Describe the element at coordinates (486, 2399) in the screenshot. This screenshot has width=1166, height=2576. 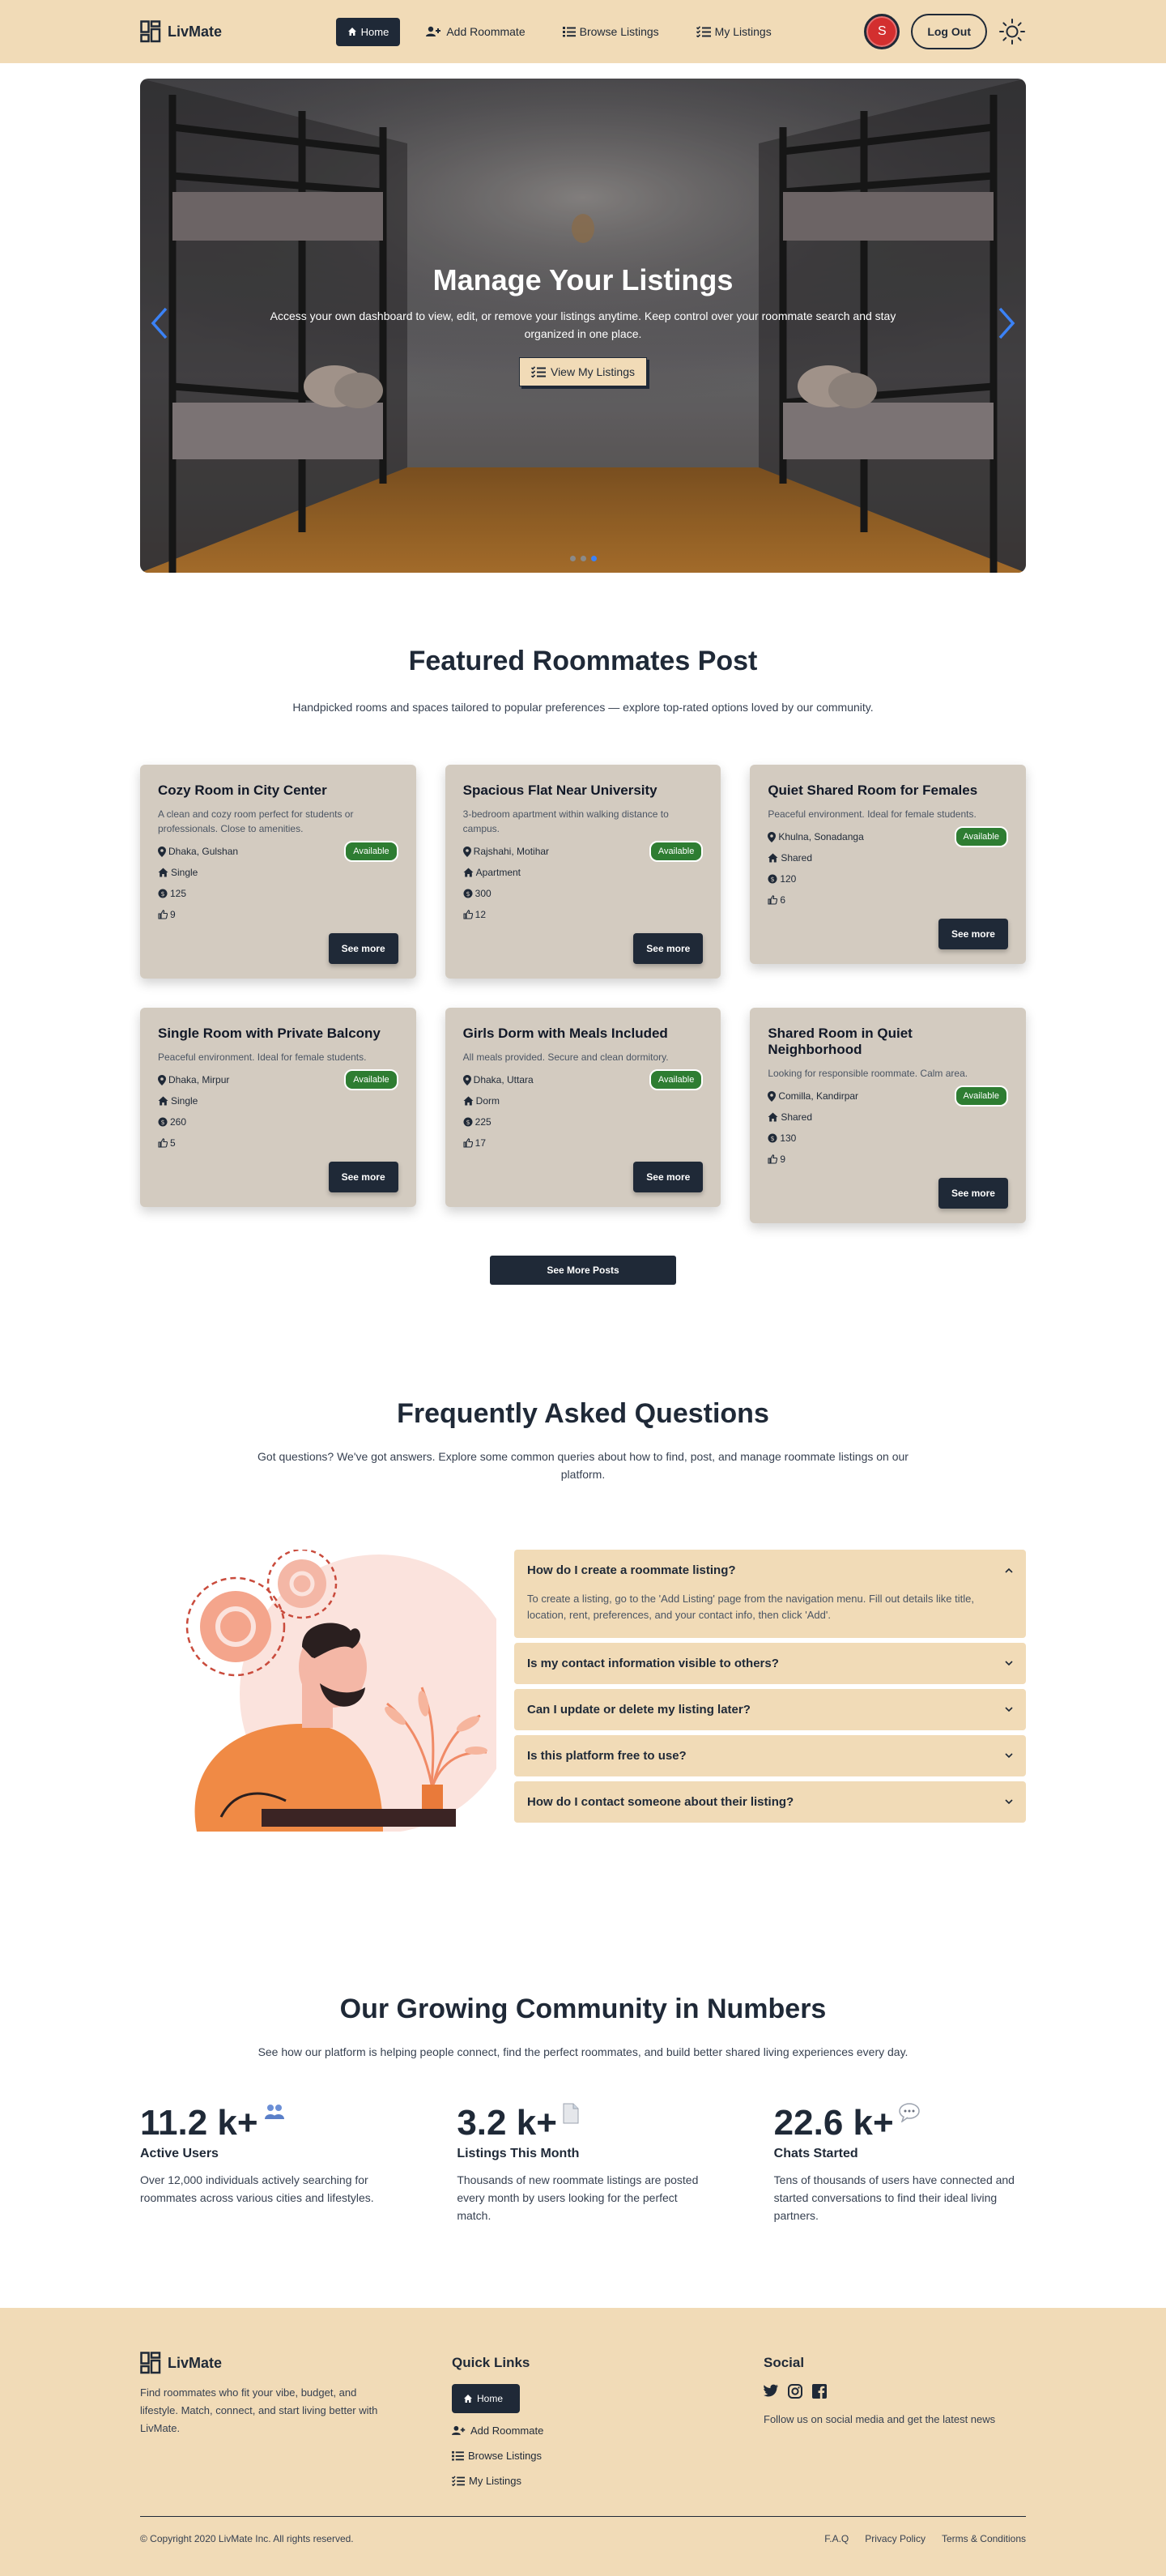
I see `footer-link-home: Home` at that location.